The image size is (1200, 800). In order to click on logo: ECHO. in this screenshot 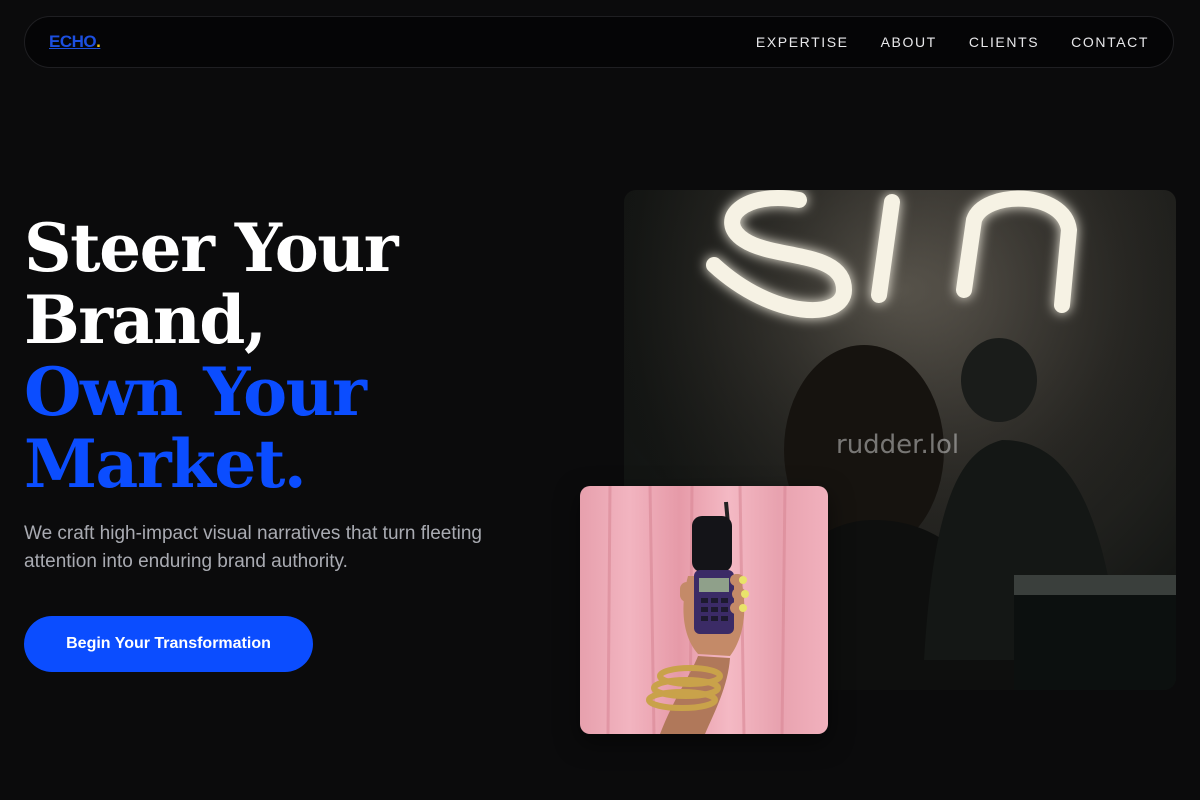, I will do `click(75, 42)`.